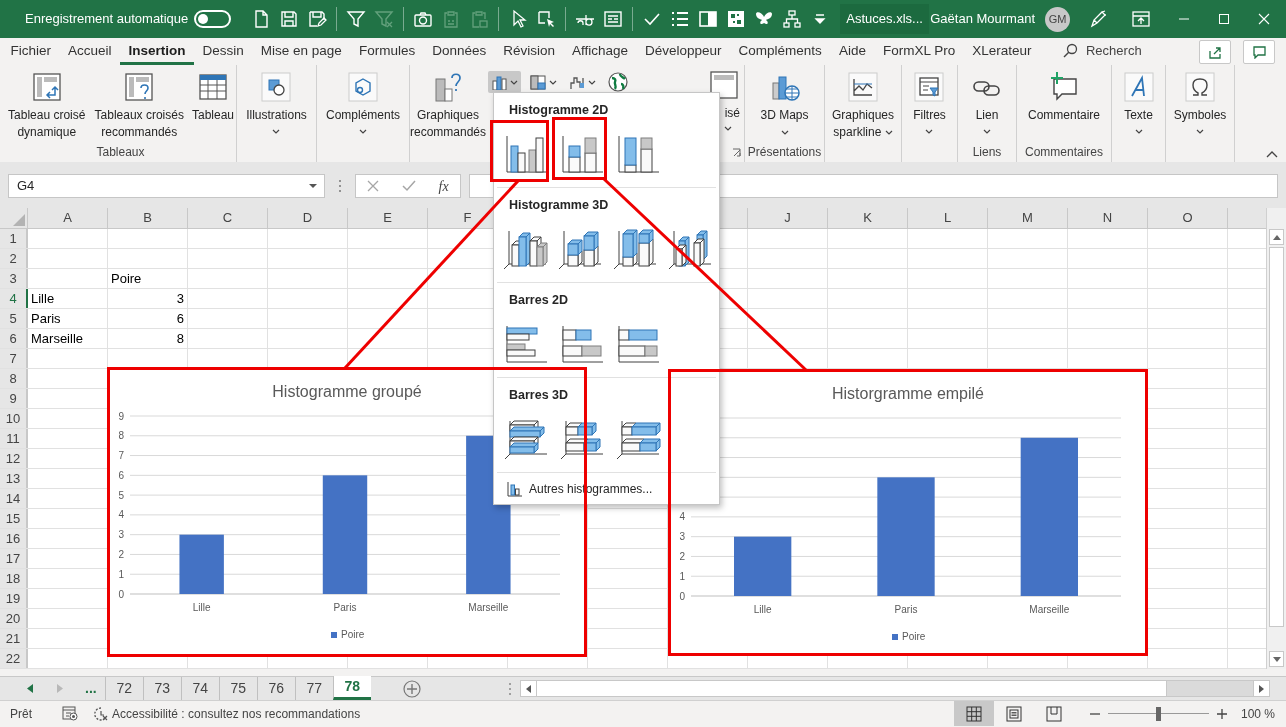  Describe the element at coordinates (1141, 19) in the screenshot. I see `ribbon-display-icon` at that location.